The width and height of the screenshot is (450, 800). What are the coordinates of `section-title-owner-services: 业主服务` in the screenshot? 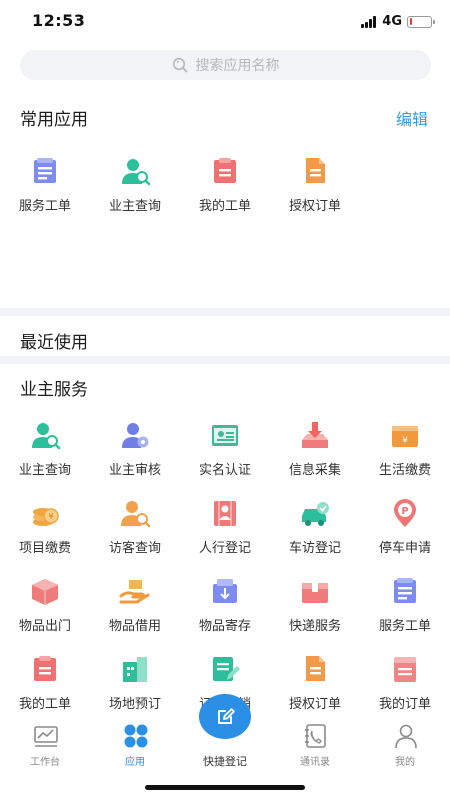 It's located at (54, 390).